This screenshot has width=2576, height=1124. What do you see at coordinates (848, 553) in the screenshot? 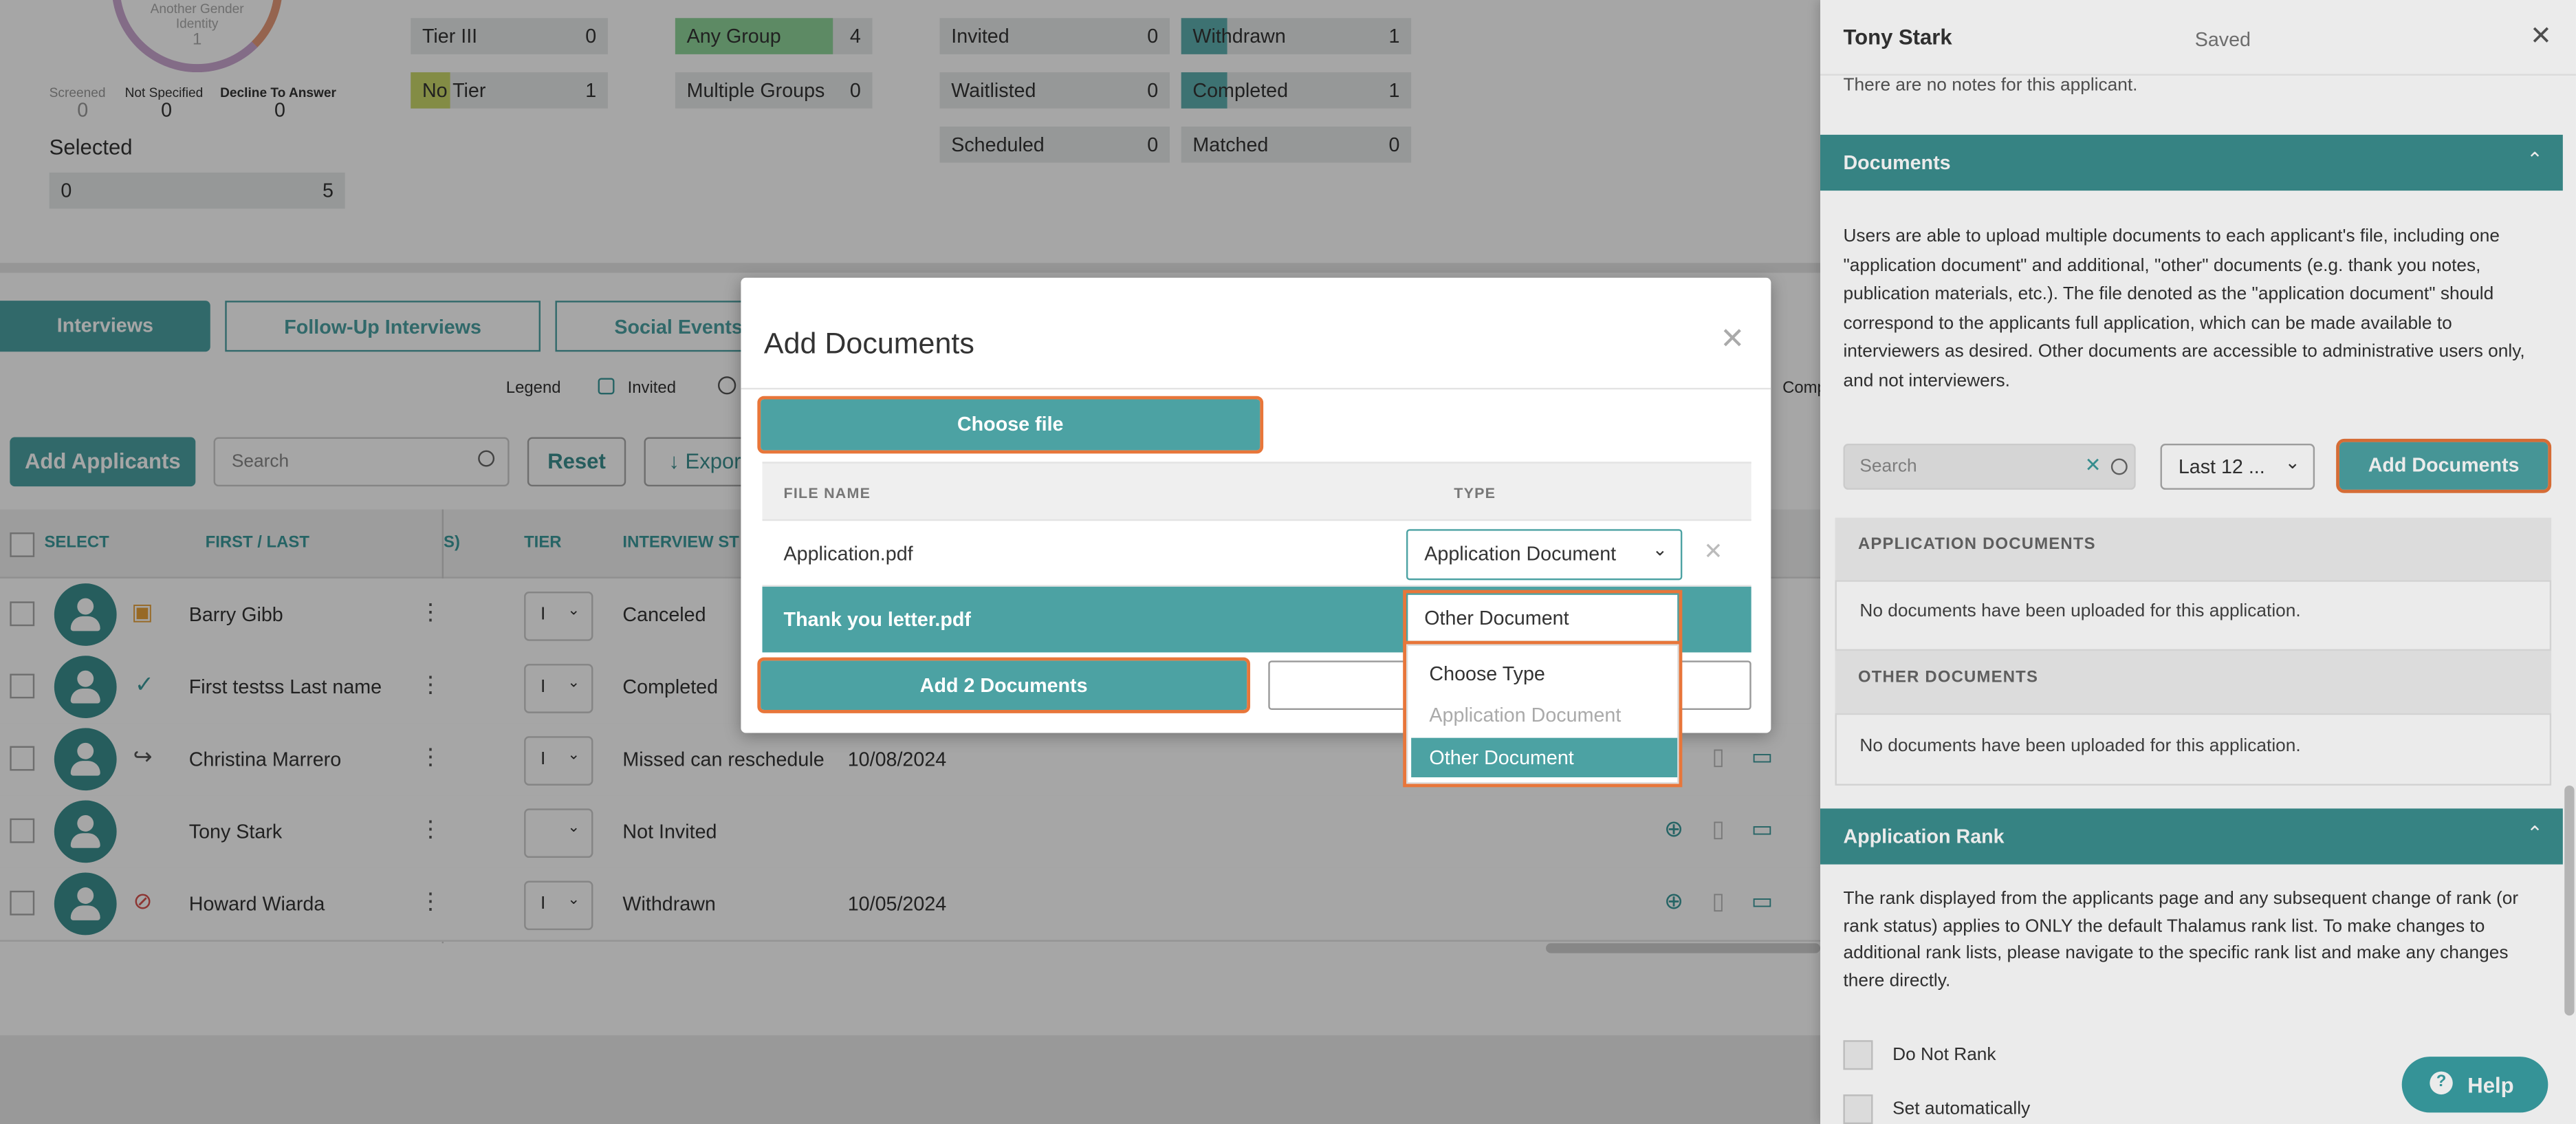
I see `file-name: Application.pdf` at bounding box center [848, 553].